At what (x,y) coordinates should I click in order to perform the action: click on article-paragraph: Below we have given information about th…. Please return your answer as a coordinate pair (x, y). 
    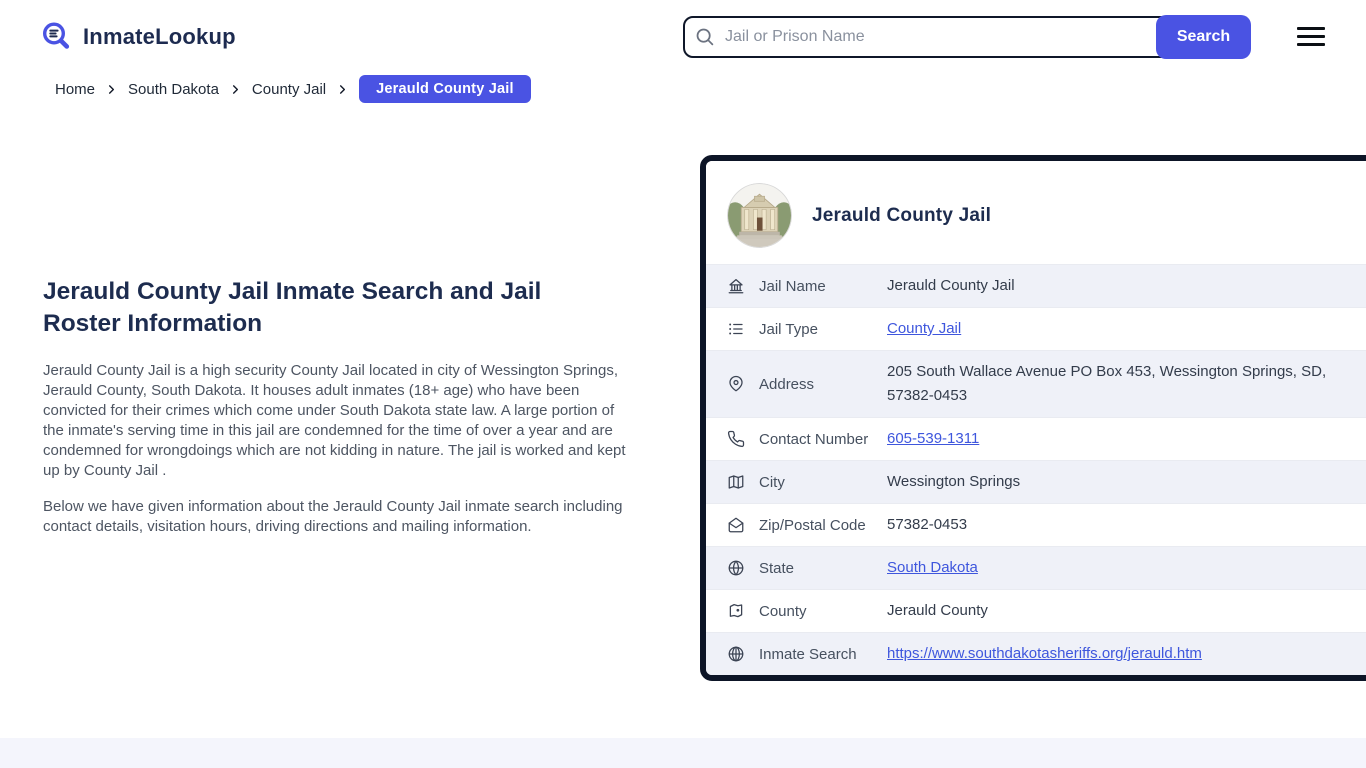
    Looking at the image, I should click on (333, 516).